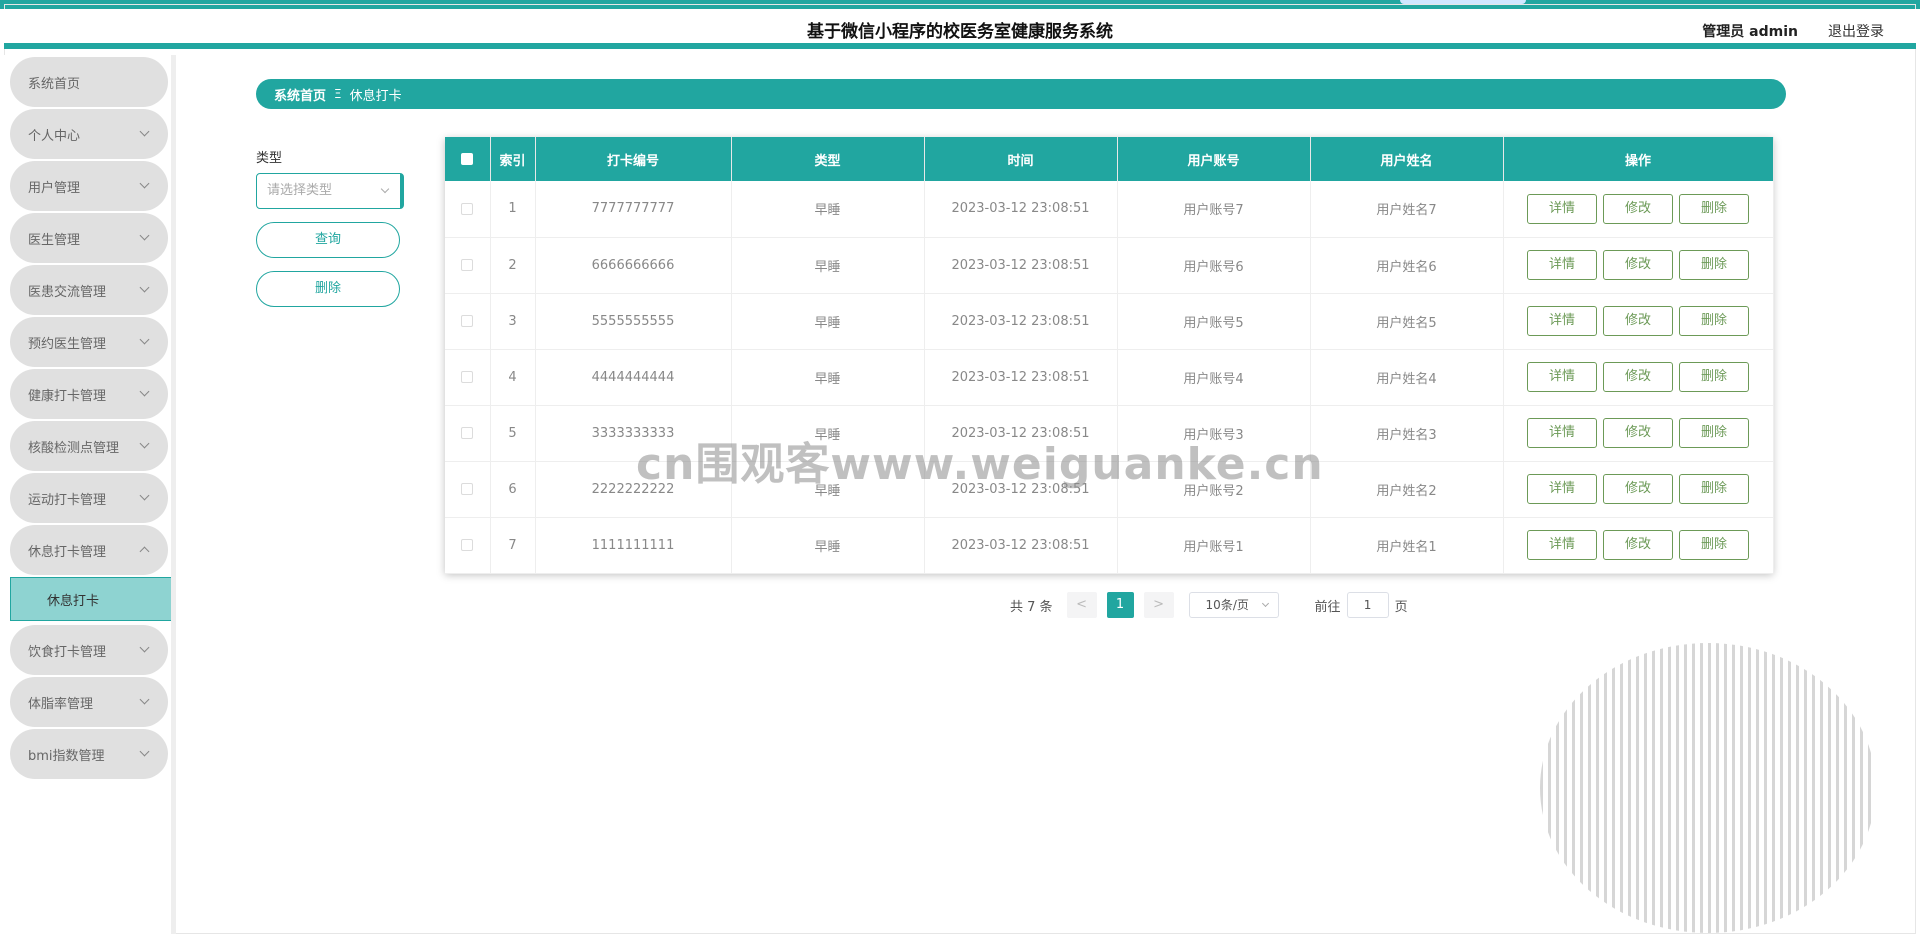  I want to click on cell-account: 用户账号6, so click(1214, 265).